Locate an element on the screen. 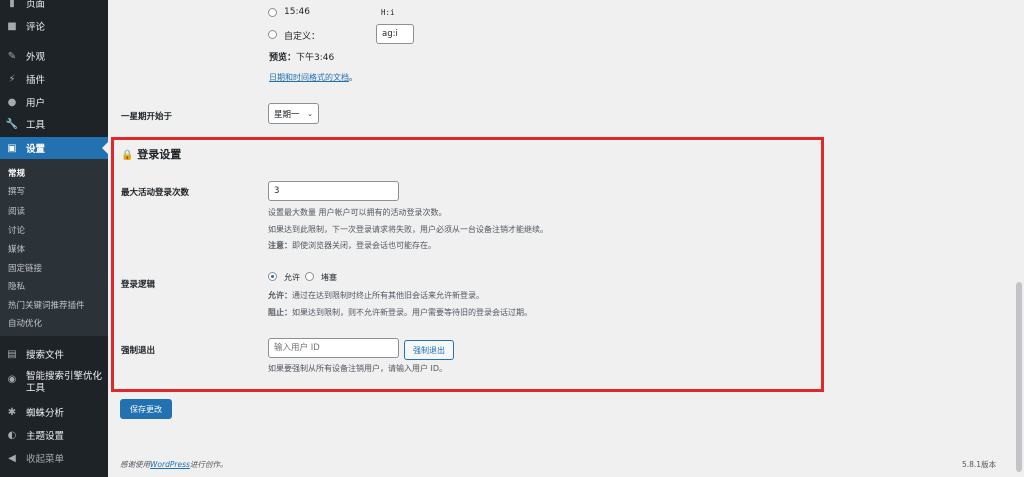 The height and width of the screenshot is (477, 1024). submenu-item-permalinks: 固定链接 is located at coordinates (25, 268).